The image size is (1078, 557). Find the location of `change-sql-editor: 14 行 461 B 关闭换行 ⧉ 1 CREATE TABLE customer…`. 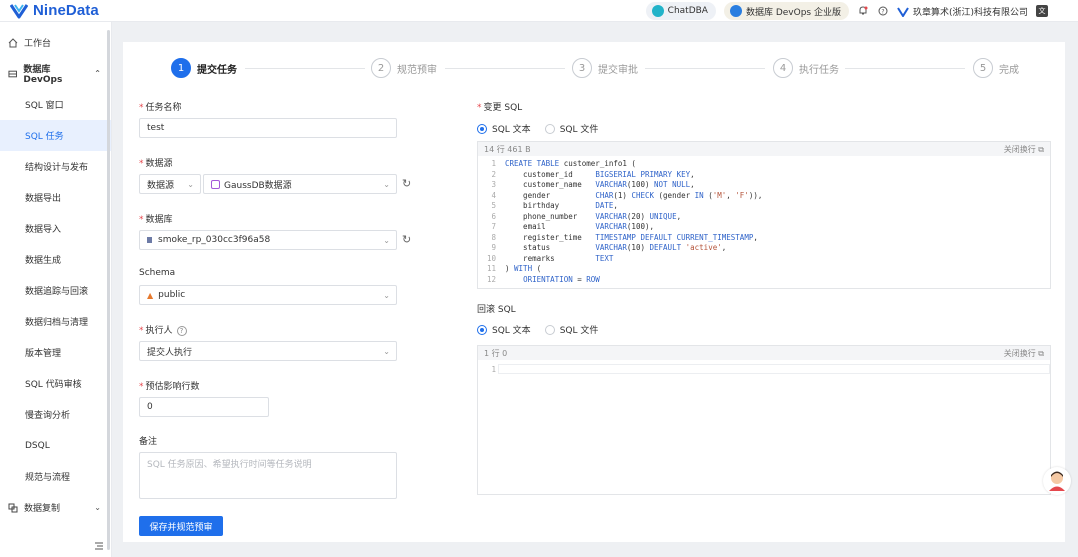

change-sql-editor: 14 行 461 B 关闭换行 ⧉ 1 CREATE TABLE customer… is located at coordinates (764, 215).